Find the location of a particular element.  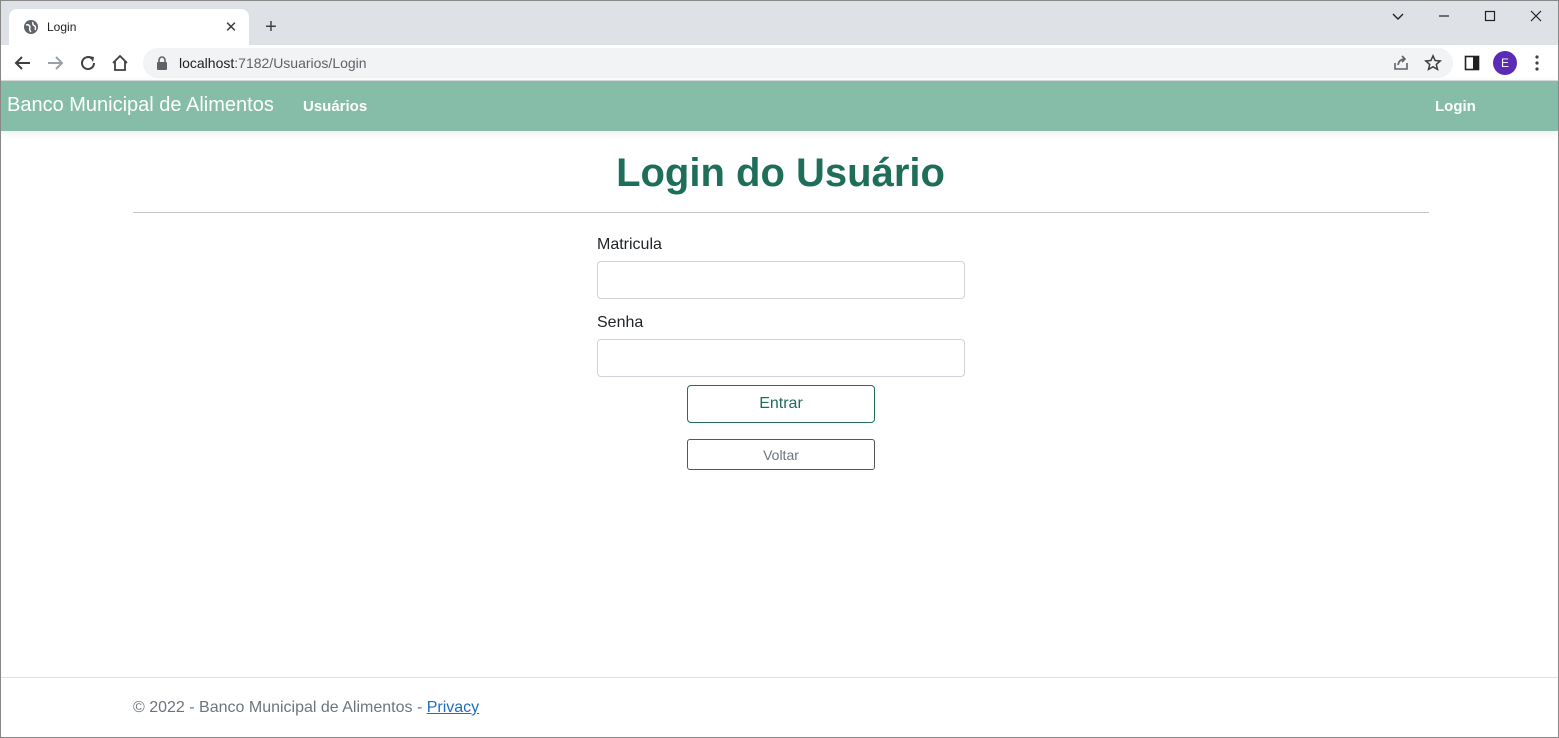

divider is located at coordinates (781, 212).